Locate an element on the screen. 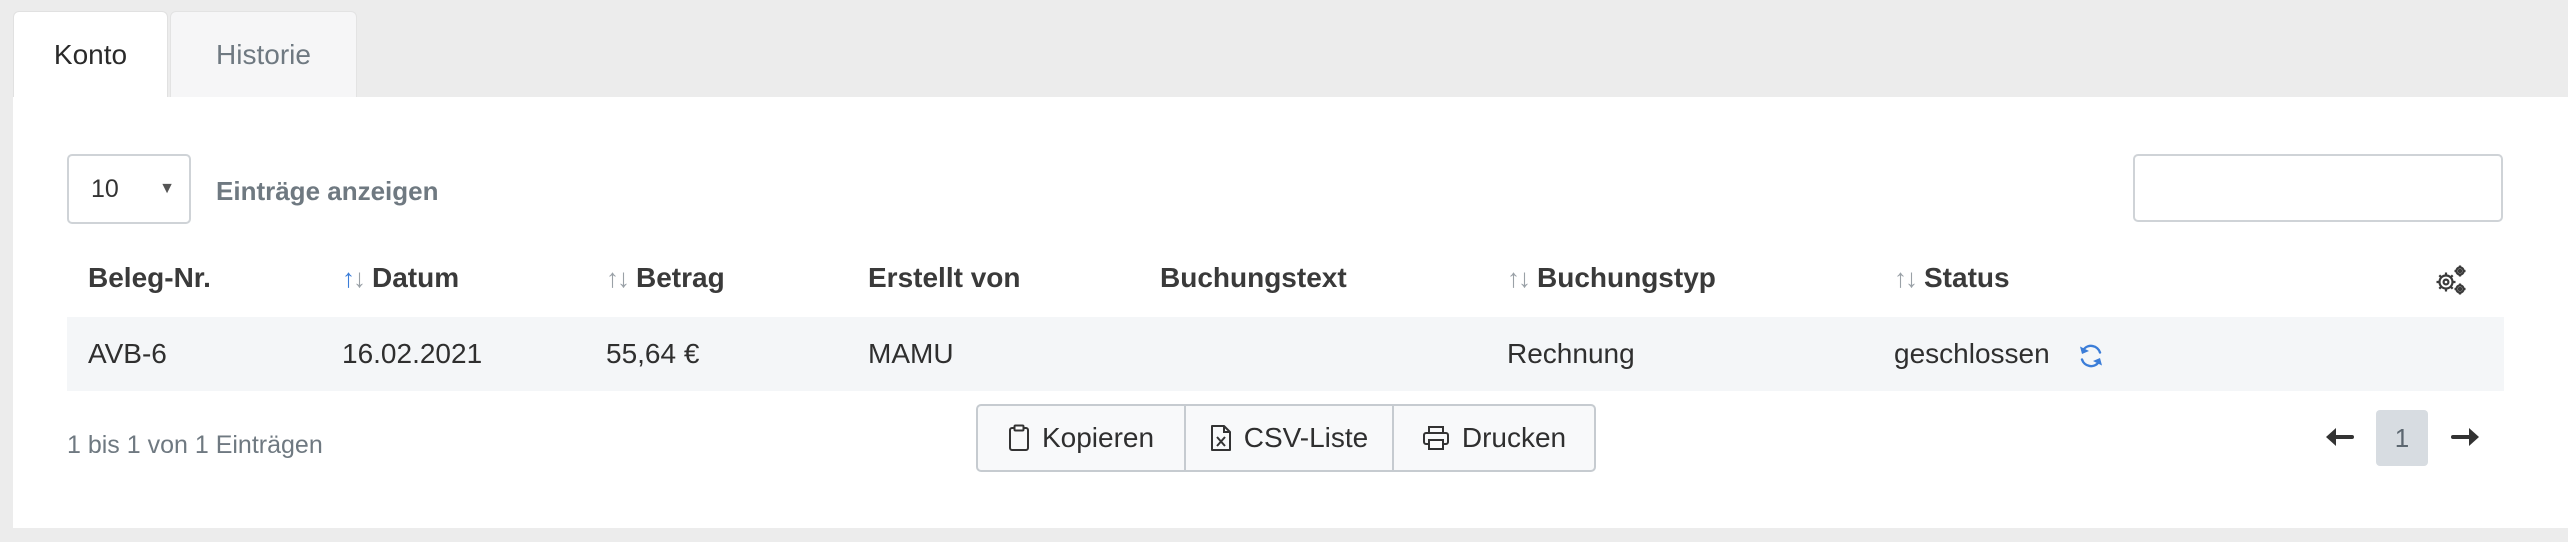 Image resolution: width=2568 pixels, height=542 pixels. column-header-beleg: Beleg-Nr. is located at coordinates (149, 278).